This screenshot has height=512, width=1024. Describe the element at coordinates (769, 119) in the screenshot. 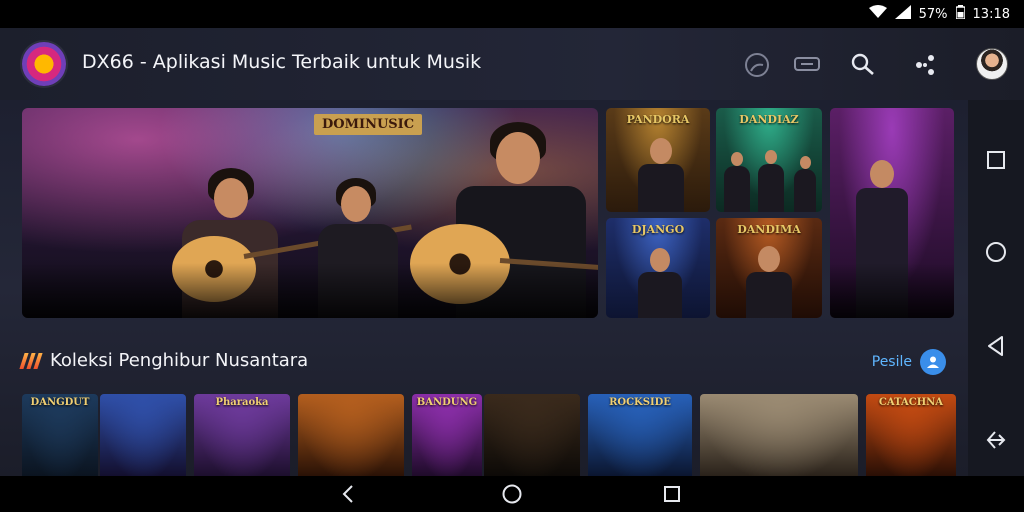

I see `tile-title: DANDIAZ` at that location.